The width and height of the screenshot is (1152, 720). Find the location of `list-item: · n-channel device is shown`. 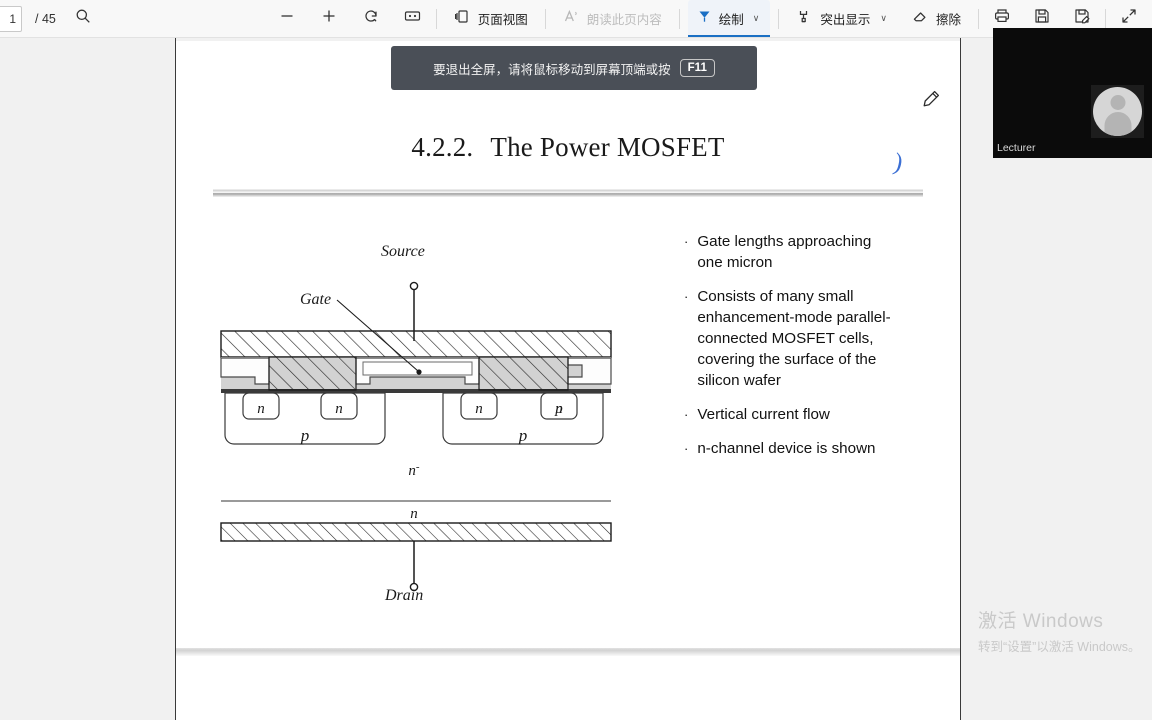

list-item: · n-channel device is shown is located at coordinates (789, 448).